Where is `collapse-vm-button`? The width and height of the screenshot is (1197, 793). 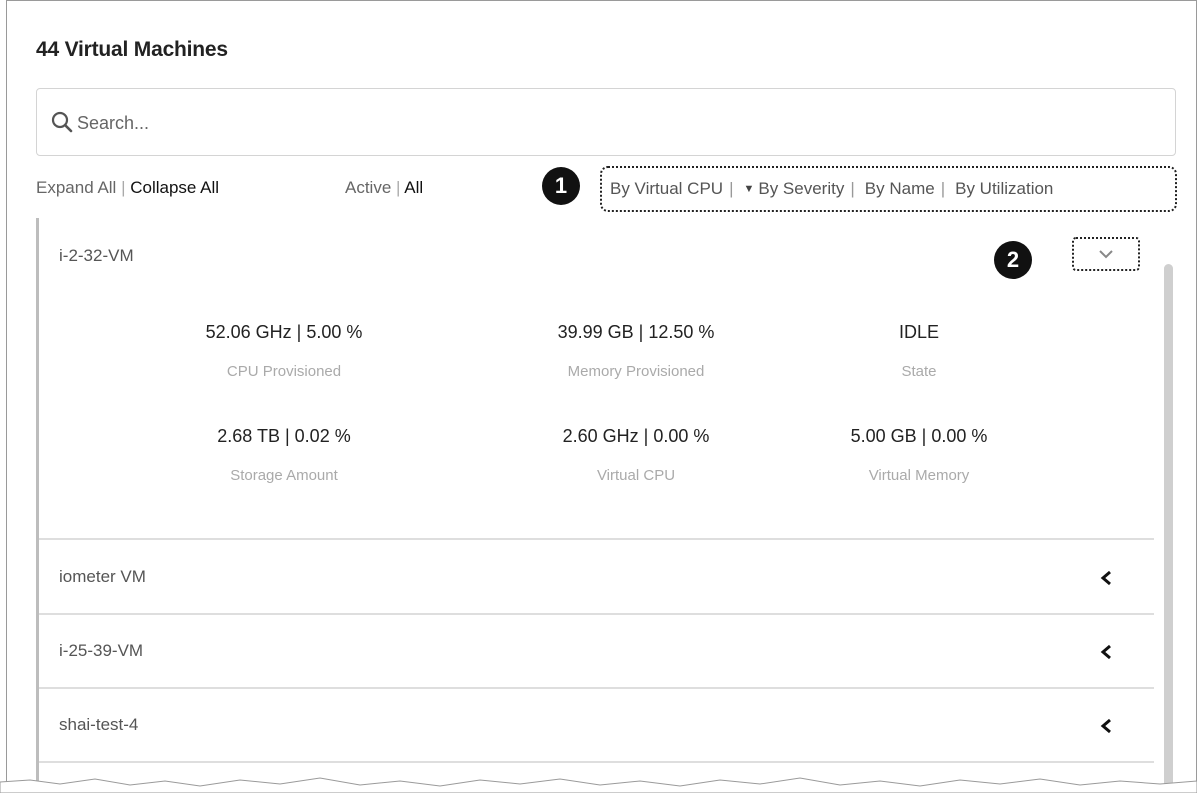 collapse-vm-button is located at coordinates (1106, 254).